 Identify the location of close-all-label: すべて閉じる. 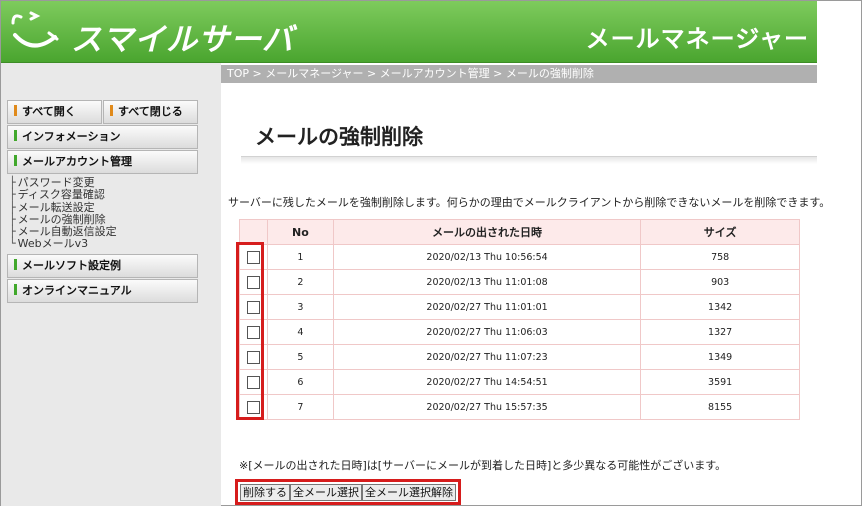
(150, 111).